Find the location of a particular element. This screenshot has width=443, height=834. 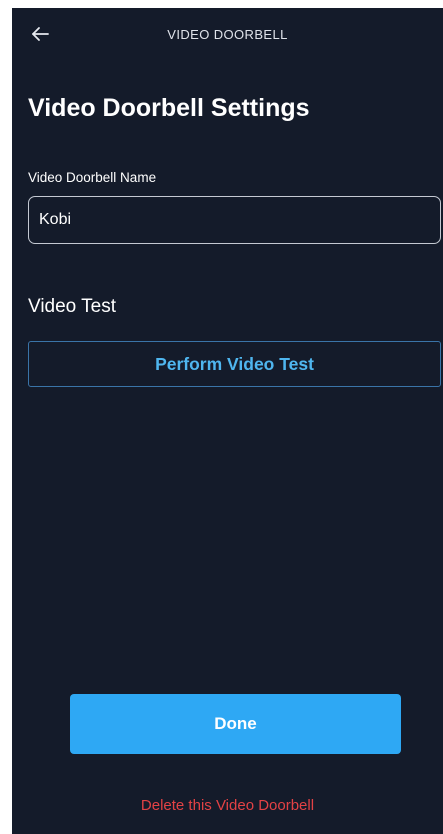

delete-doorbell-link: Delete this Video Doorbell is located at coordinates (227, 805).